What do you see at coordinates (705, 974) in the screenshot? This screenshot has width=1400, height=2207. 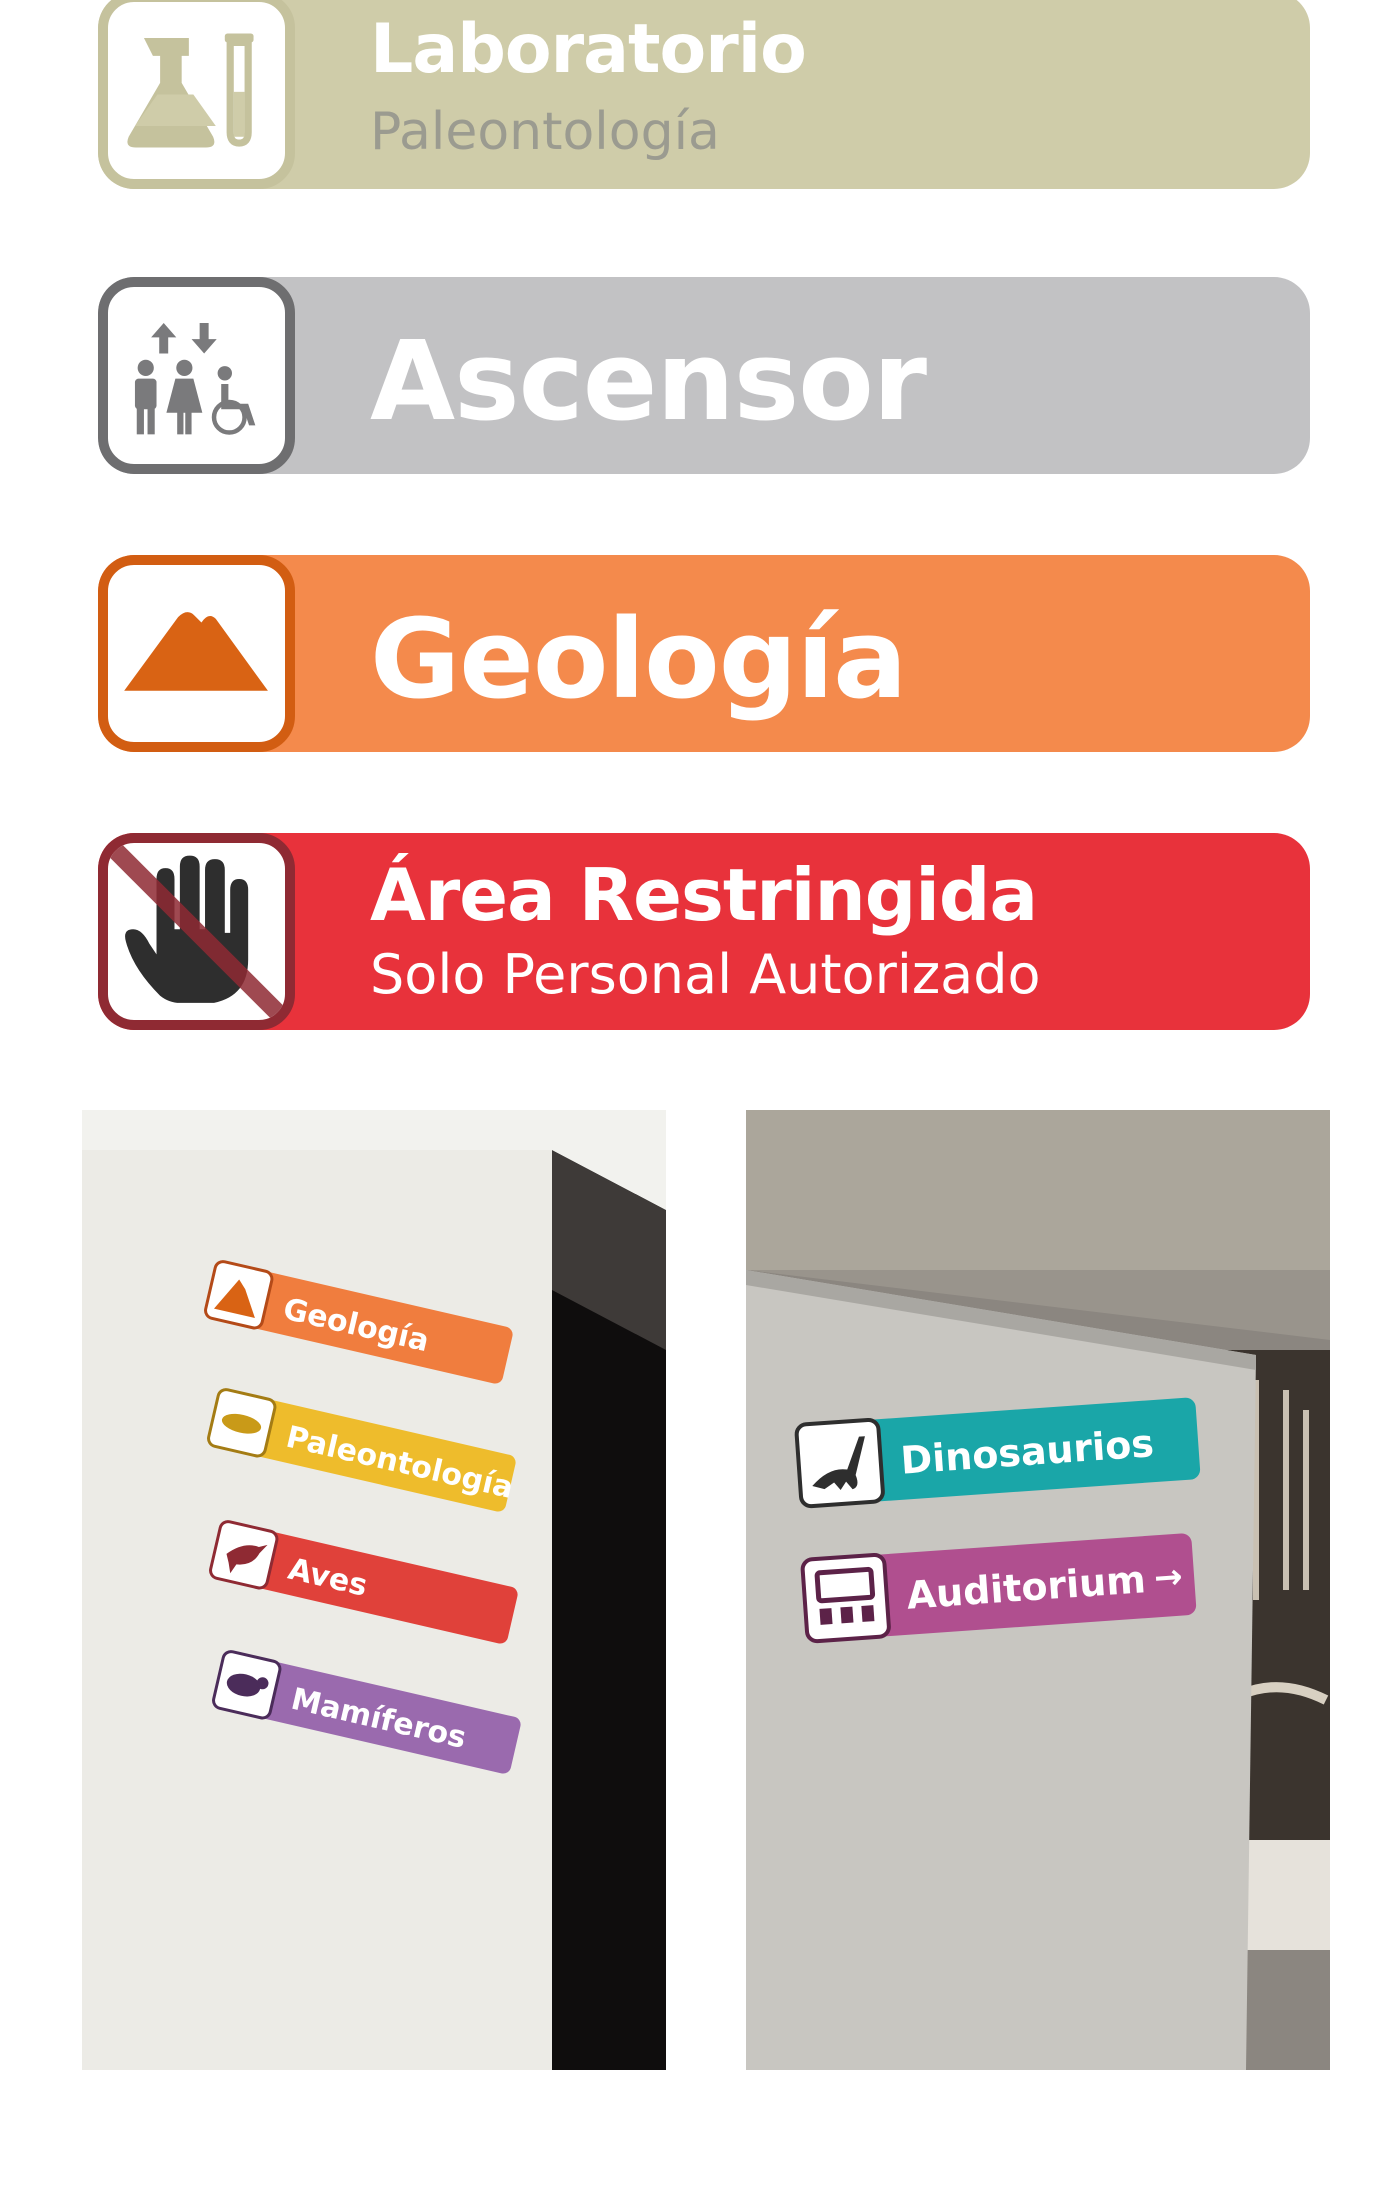 I see `sign-subtitle: Solo Personal Autorizado` at bounding box center [705, 974].